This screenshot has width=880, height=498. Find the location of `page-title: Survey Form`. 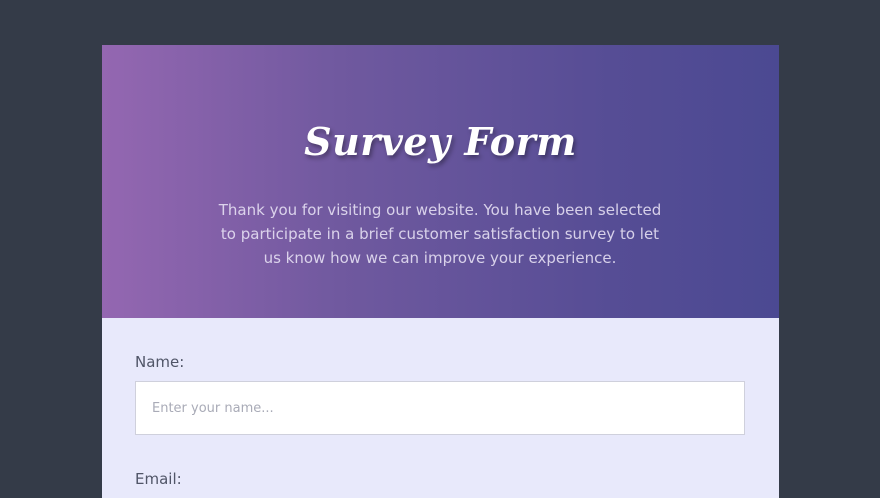

page-title: Survey Form is located at coordinates (440, 141).